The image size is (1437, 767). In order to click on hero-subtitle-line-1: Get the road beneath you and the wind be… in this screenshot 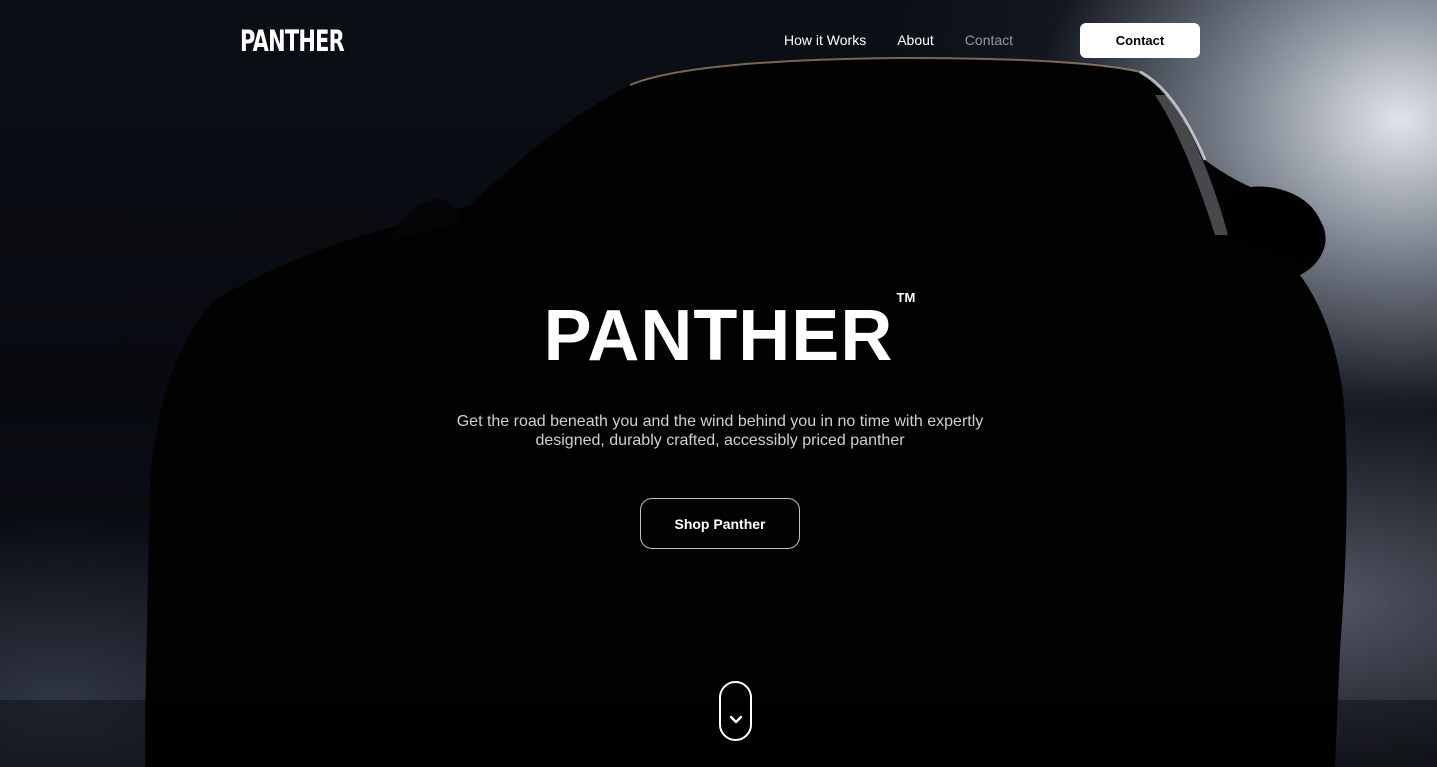, I will do `click(720, 421)`.